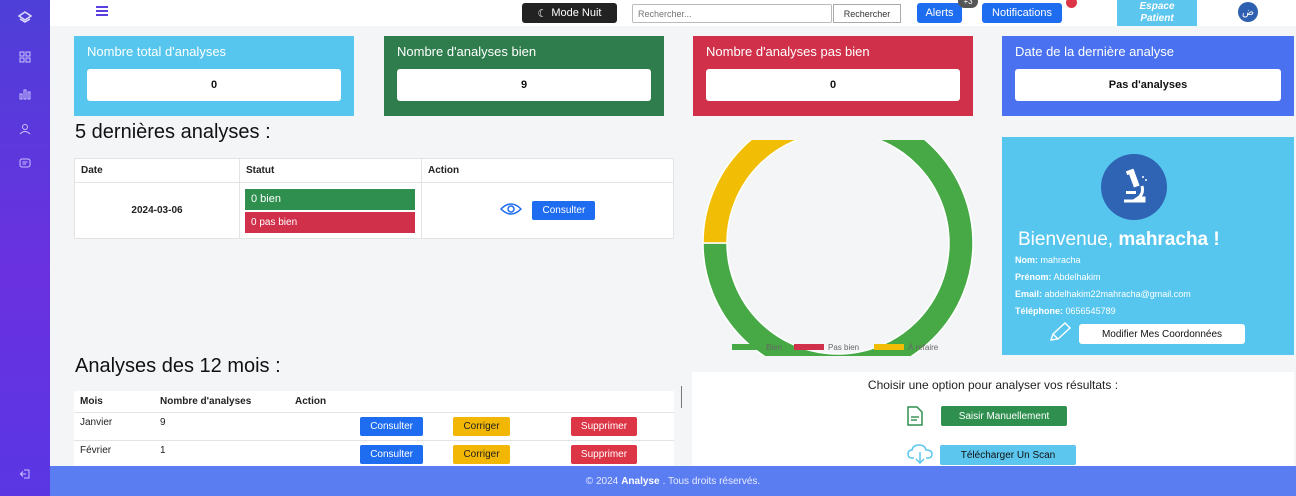  I want to click on column-header: Statut, so click(330, 170).